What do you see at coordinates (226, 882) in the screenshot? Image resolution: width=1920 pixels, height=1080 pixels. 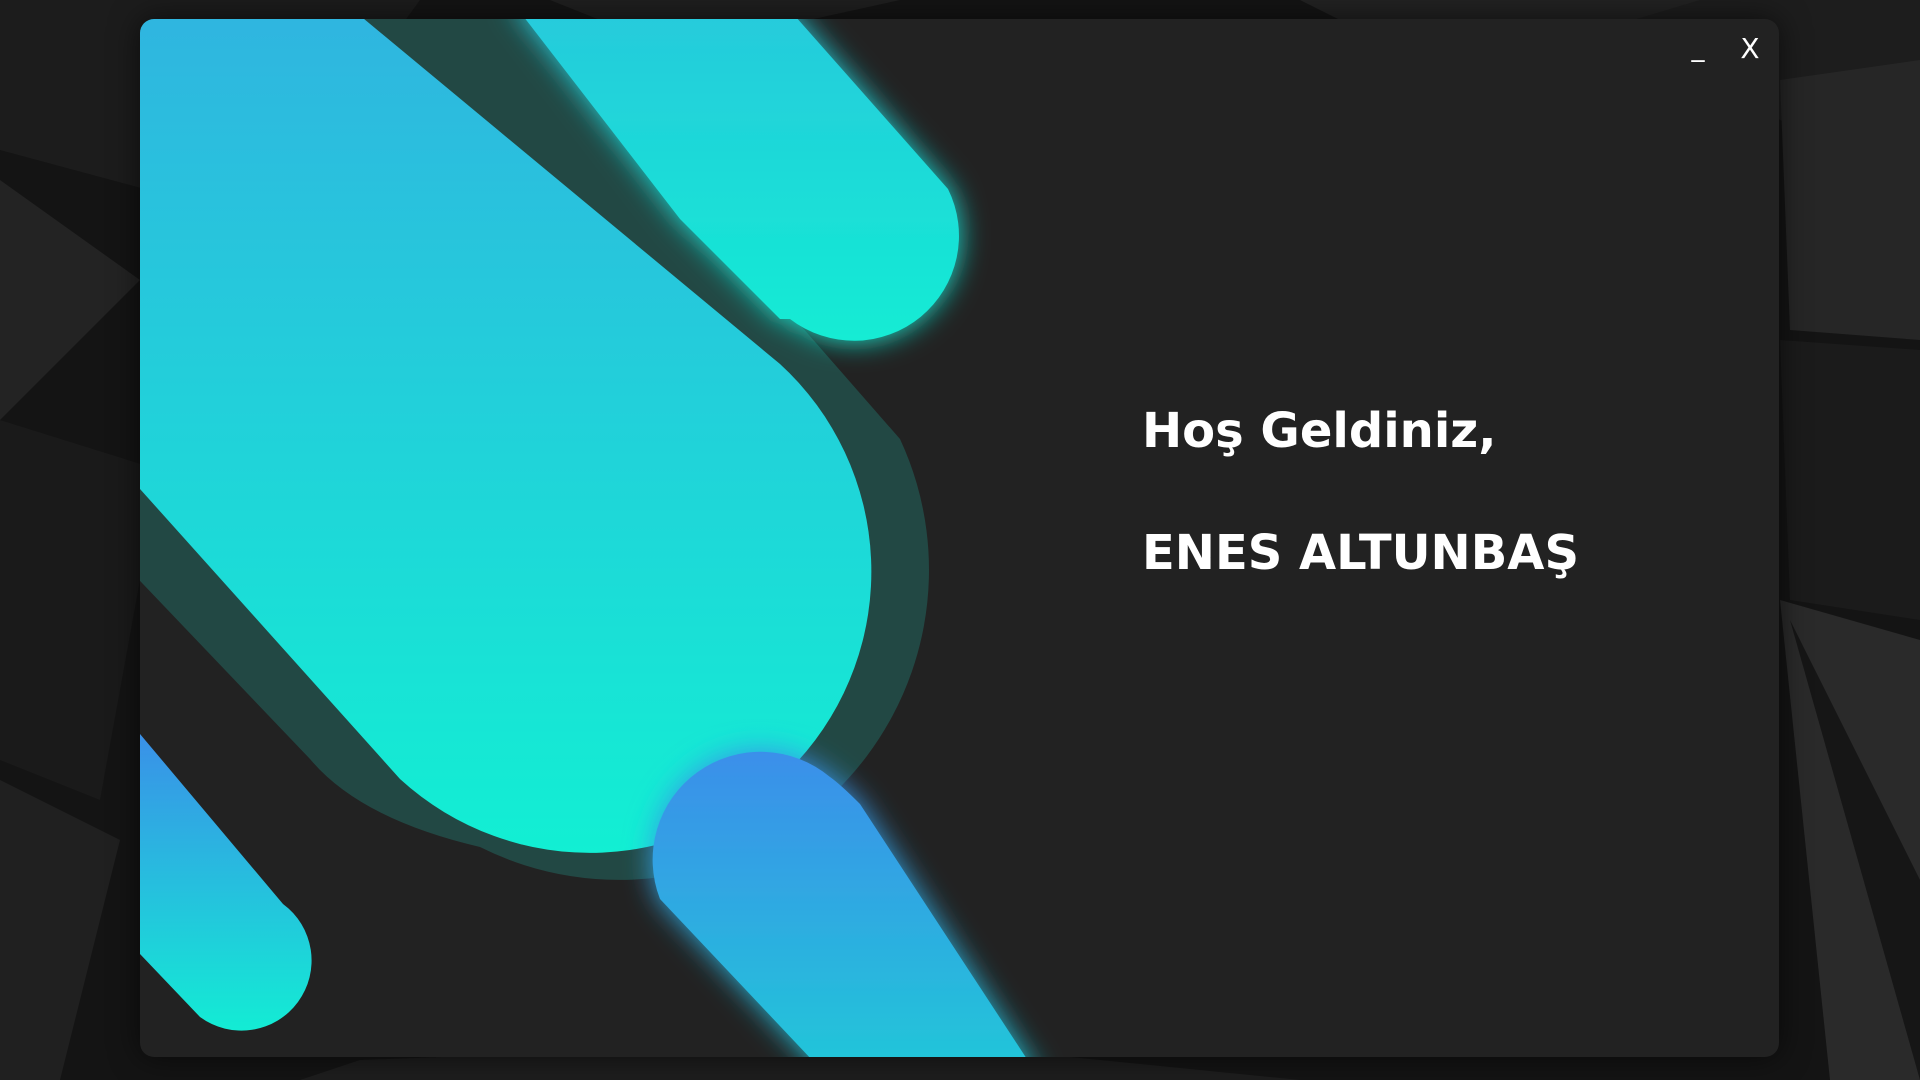 I see `left-small-capsule-shape` at bounding box center [226, 882].